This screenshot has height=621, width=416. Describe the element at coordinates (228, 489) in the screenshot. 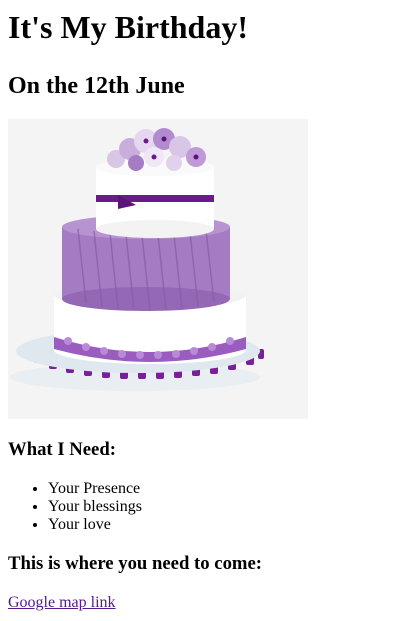

I see `list-item: Your Presence` at that location.